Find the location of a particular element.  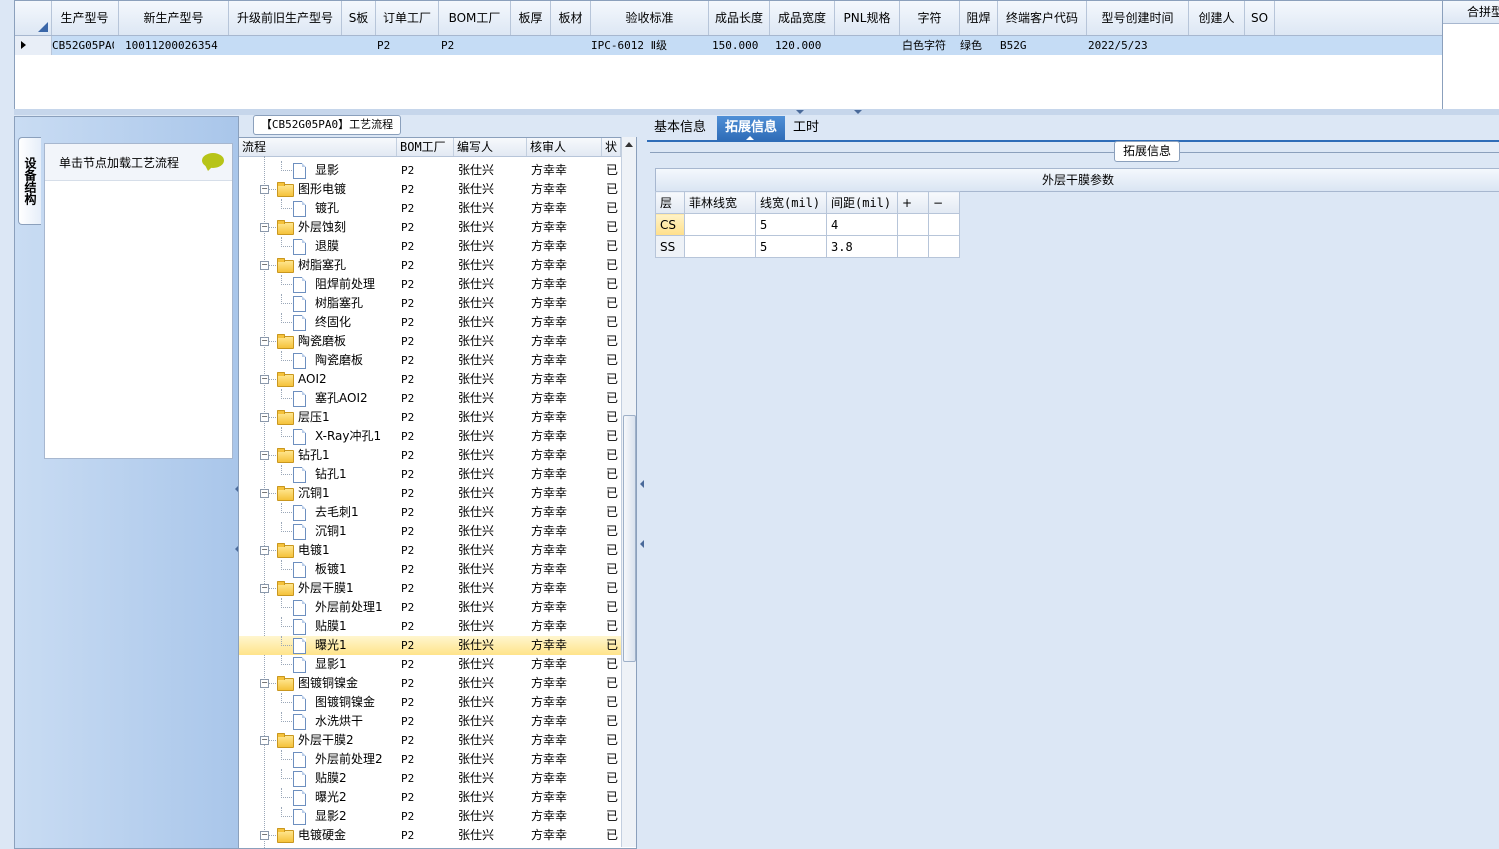

grid-cell: P2 is located at coordinates (474, 45).